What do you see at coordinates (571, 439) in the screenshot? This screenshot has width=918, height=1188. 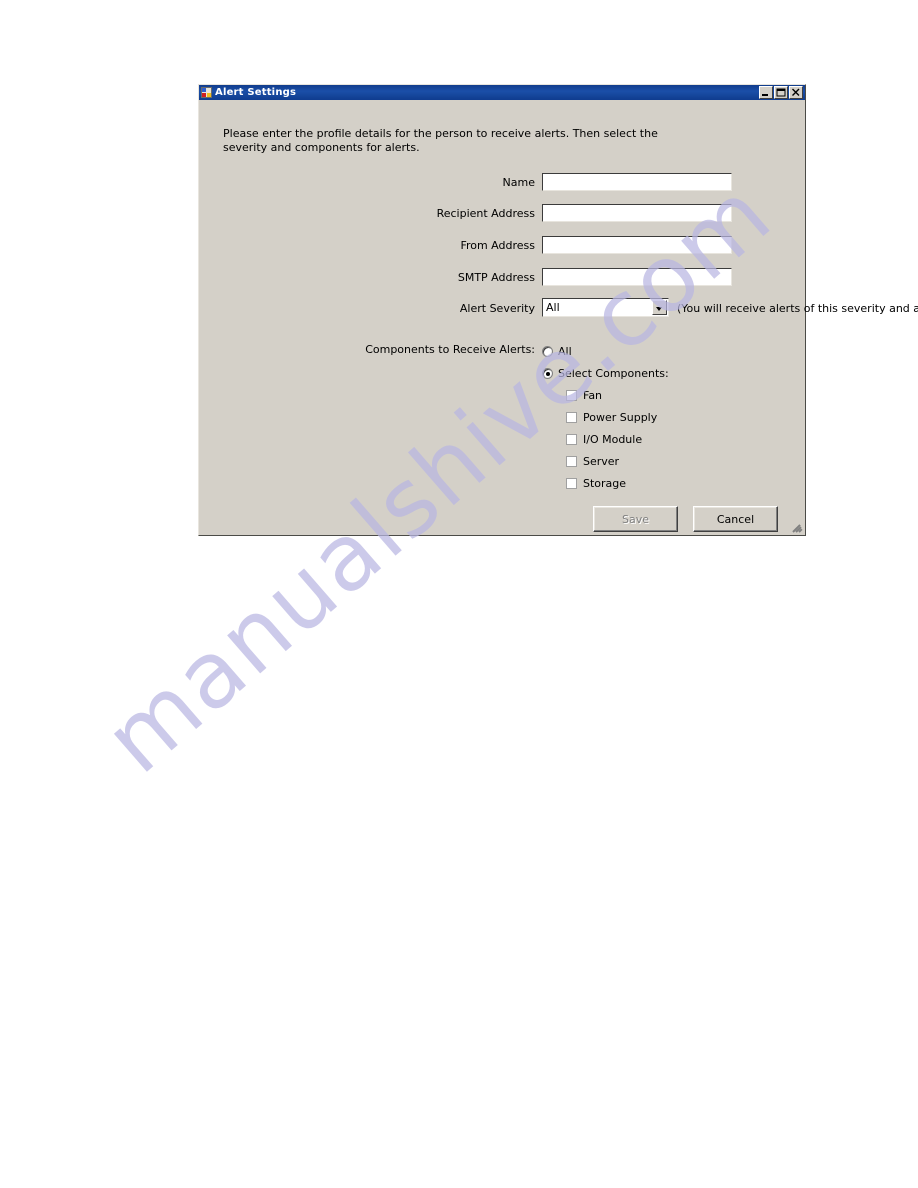 I see `checkbox-io-module-indicator` at bounding box center [571, 439].